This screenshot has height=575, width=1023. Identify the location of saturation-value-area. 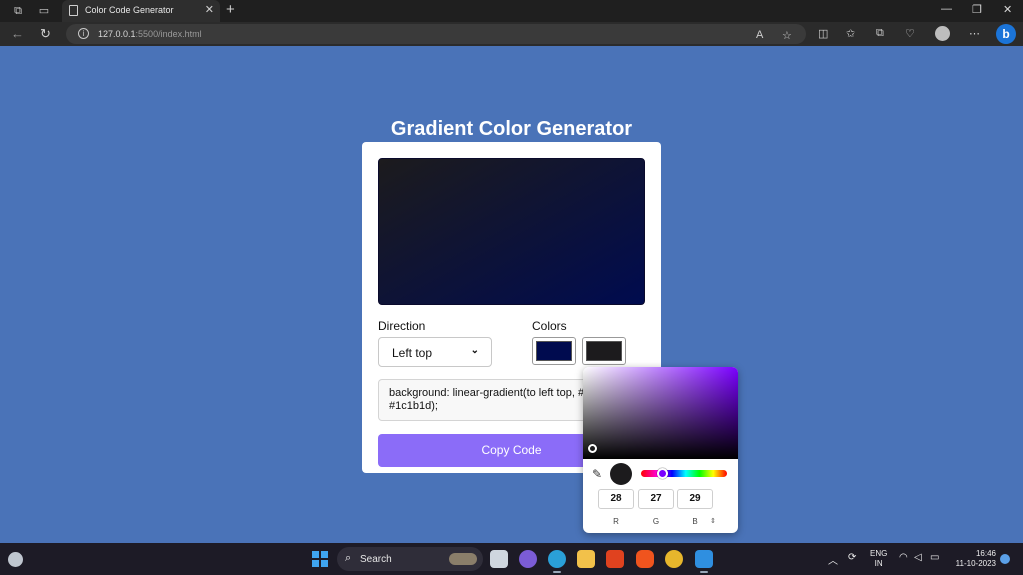
(660, 413).